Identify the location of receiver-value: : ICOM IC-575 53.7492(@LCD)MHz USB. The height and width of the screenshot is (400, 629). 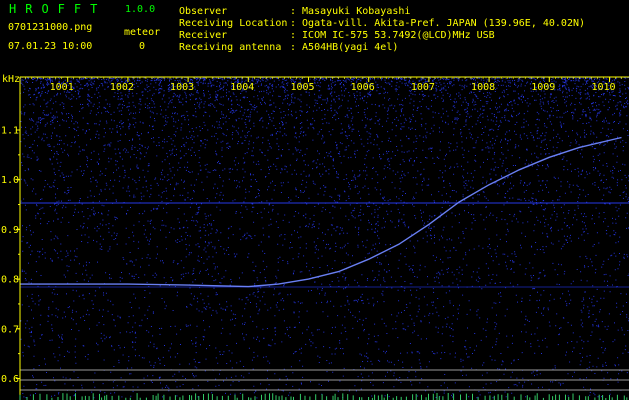
(392, 35).